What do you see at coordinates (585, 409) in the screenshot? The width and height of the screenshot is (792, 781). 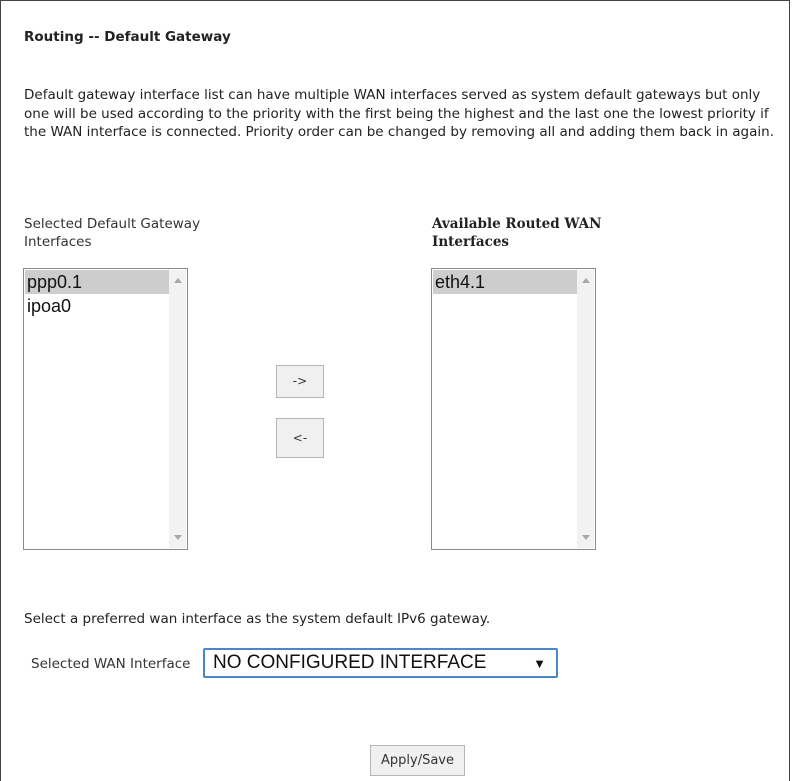 I see `available-list-scrollbar` at bounding box center [585, 409].